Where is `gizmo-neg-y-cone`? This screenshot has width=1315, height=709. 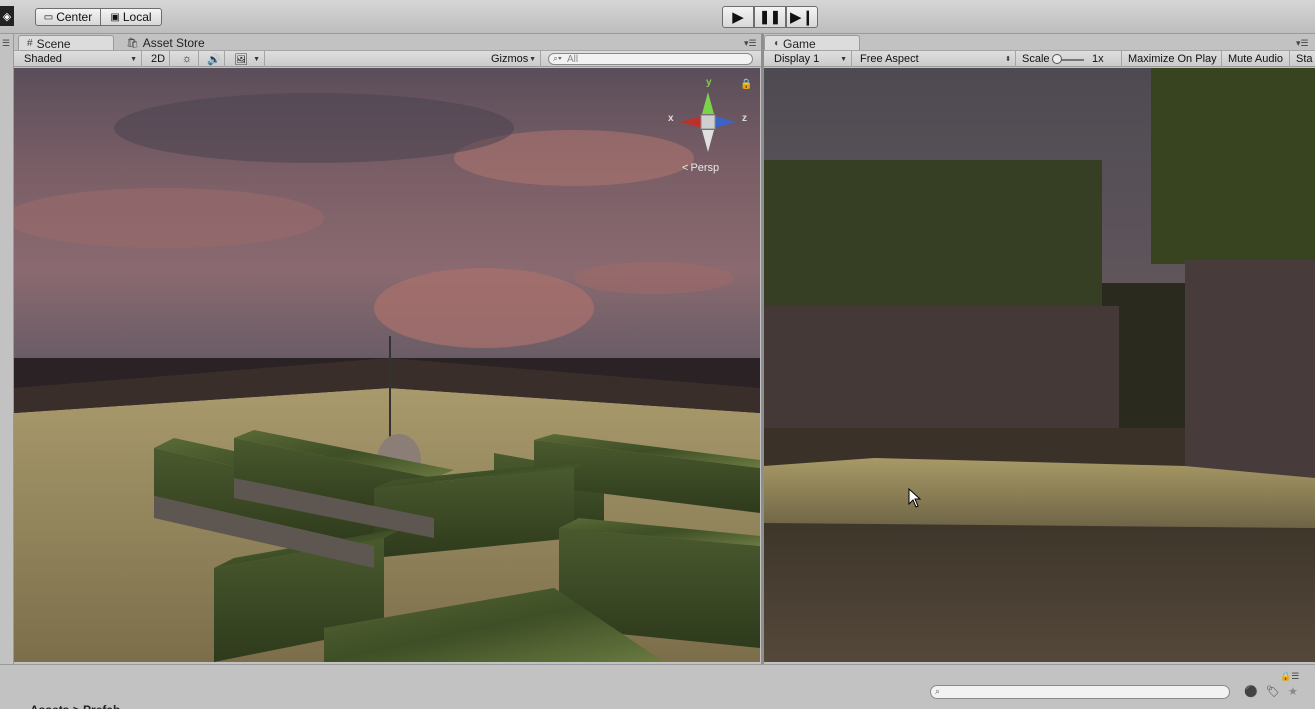
gizmo-neg-y-cone is located at coordinates (708, 141).